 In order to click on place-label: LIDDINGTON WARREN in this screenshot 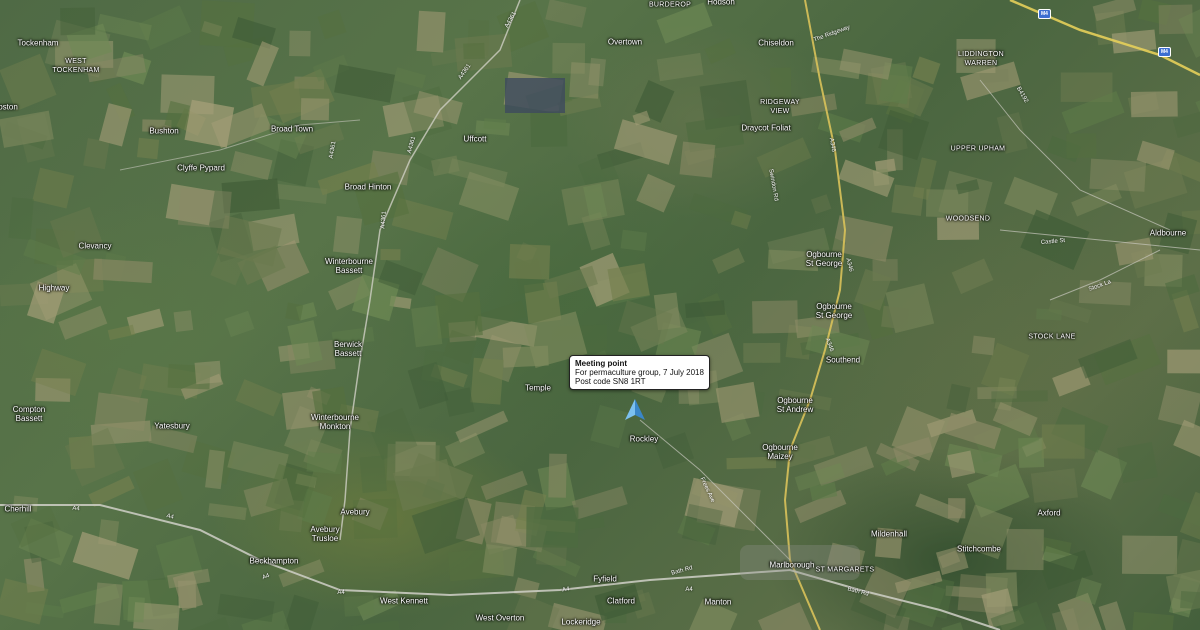, I will do `click(981, 59)`.